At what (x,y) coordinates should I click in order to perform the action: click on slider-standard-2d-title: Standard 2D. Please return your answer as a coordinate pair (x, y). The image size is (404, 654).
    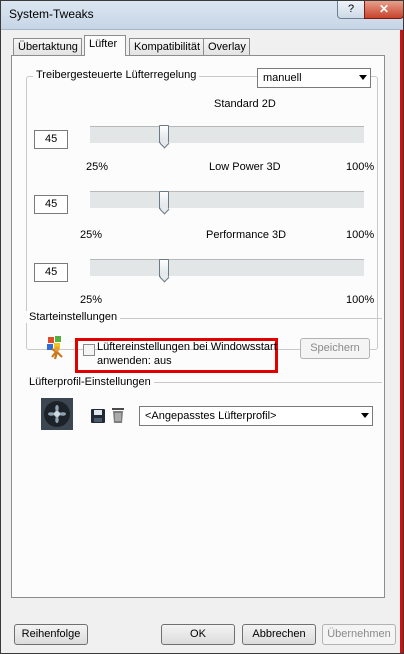
    Looking at the image, I should click on (245, 104).